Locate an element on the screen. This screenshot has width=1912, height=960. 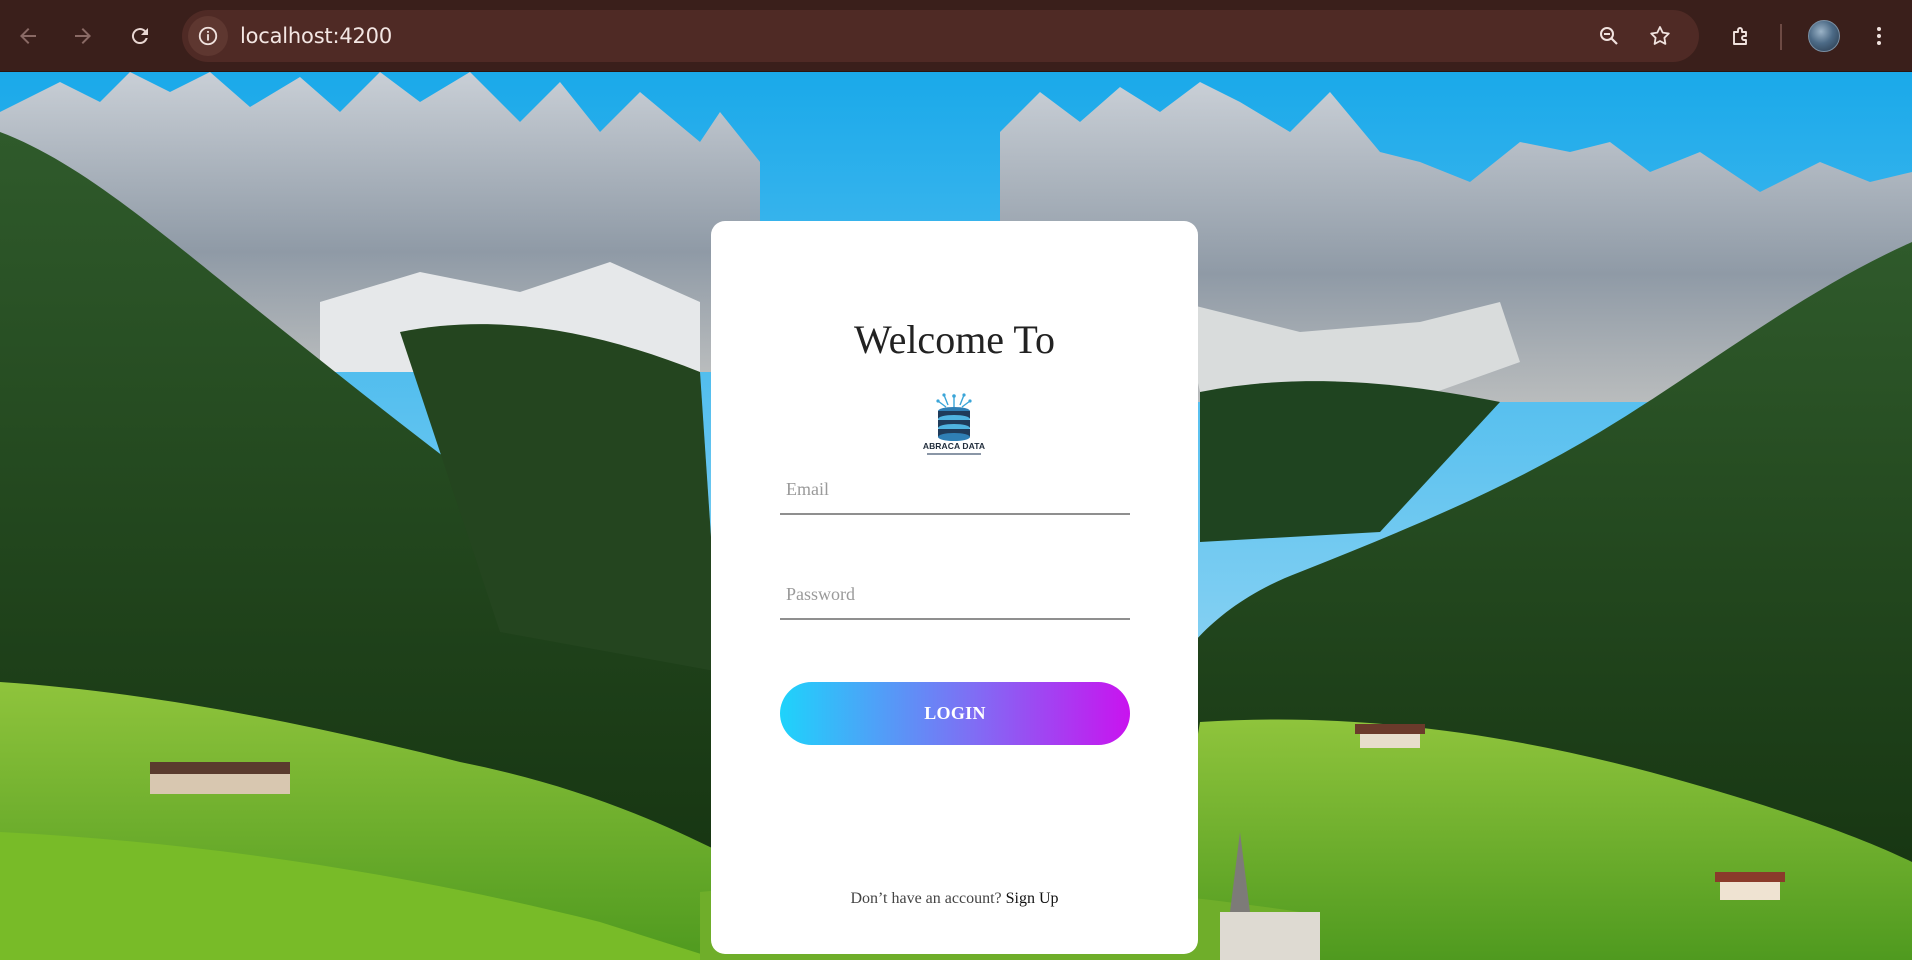
toolbar-divider is located at coordinates (1781, 37).